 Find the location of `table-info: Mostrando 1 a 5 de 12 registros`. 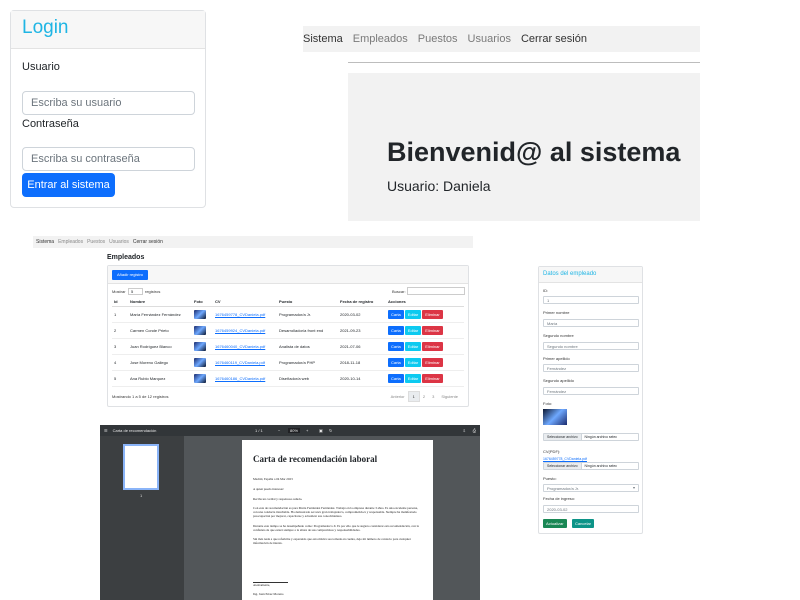

table-info: Mostrando 1 a 5 de 12 registros is located at coordinates (140, 396).